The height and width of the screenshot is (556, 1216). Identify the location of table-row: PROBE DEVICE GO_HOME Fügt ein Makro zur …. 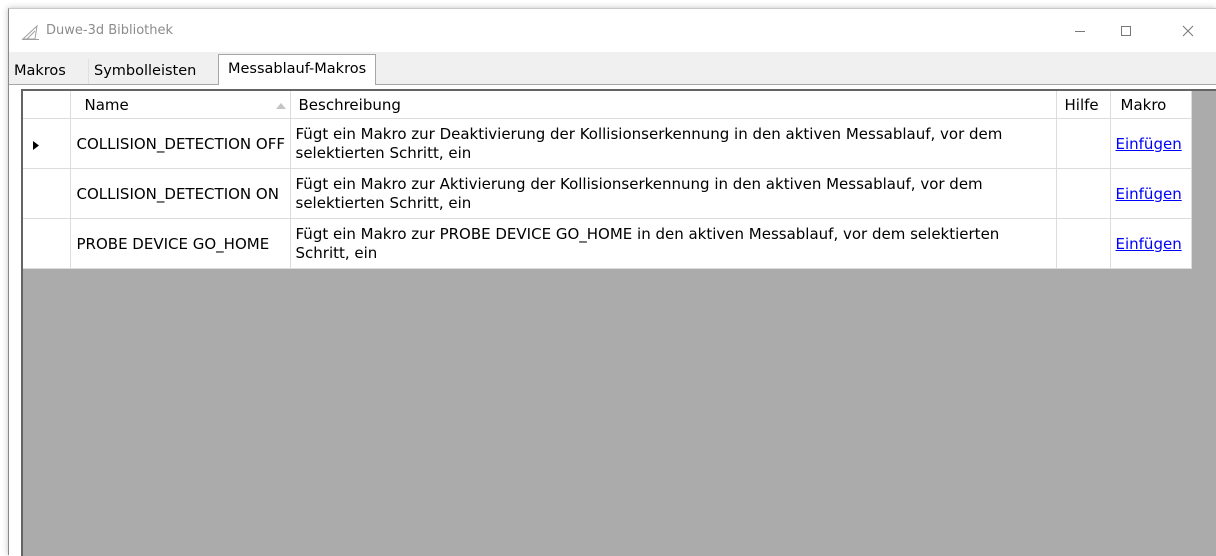
(607, 243).